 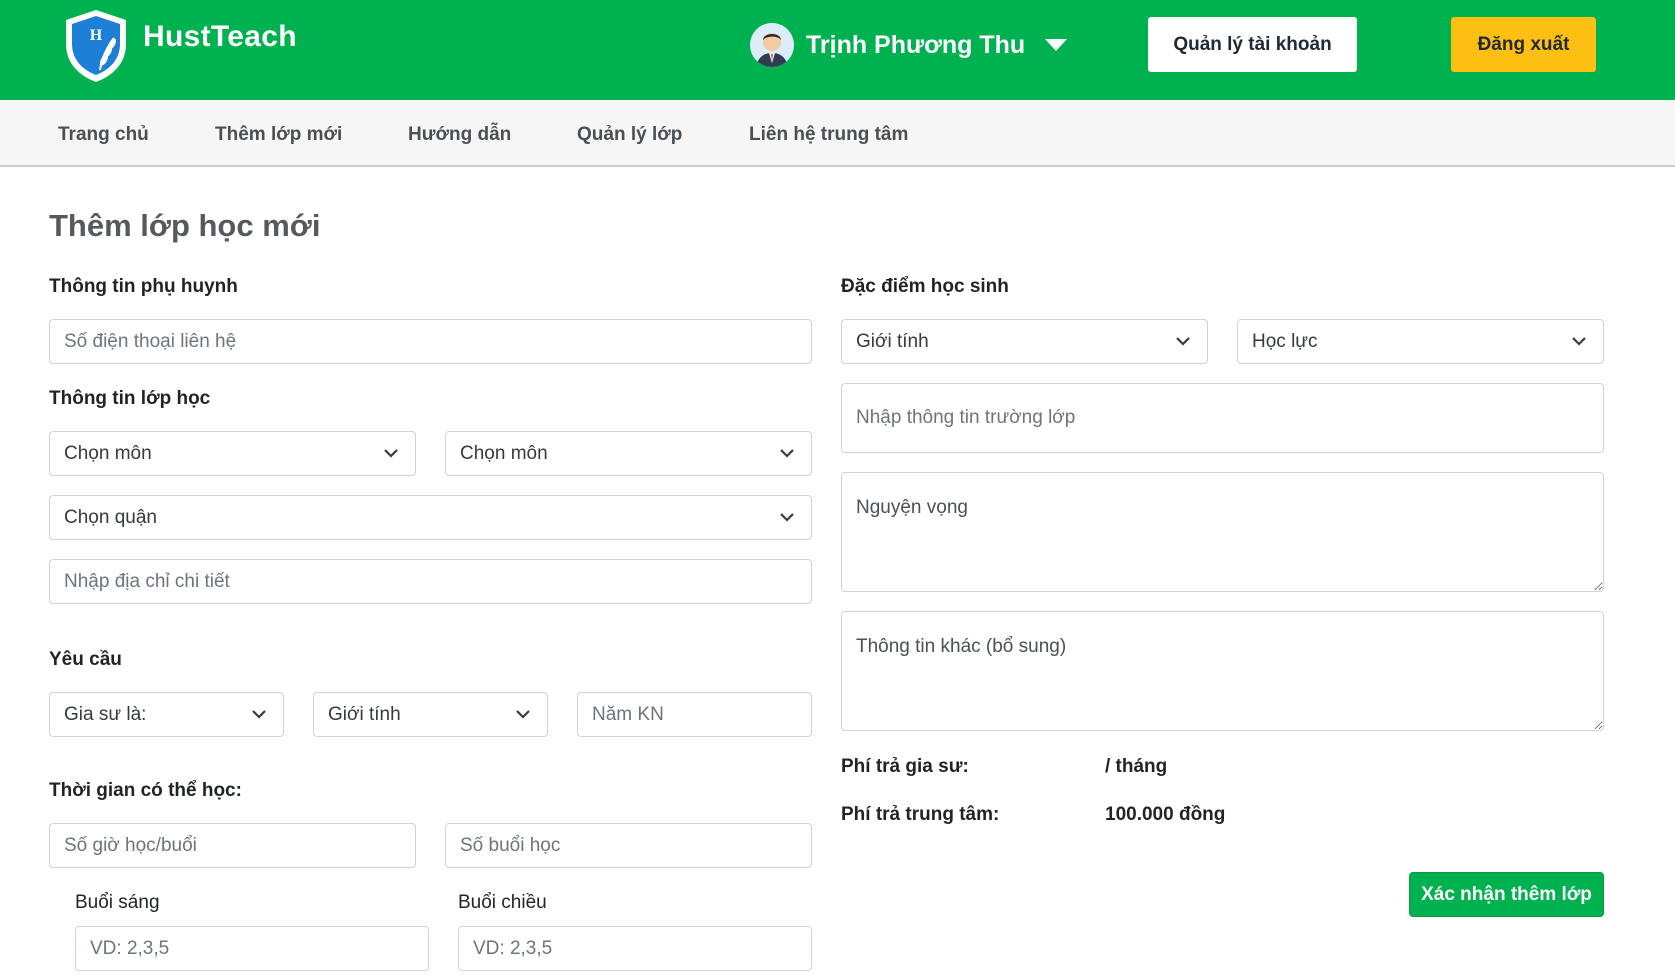 What do you see at coordinates (96, 35) in the screenshot?
I see `svg-text: H` at bounding box center [96, 35].